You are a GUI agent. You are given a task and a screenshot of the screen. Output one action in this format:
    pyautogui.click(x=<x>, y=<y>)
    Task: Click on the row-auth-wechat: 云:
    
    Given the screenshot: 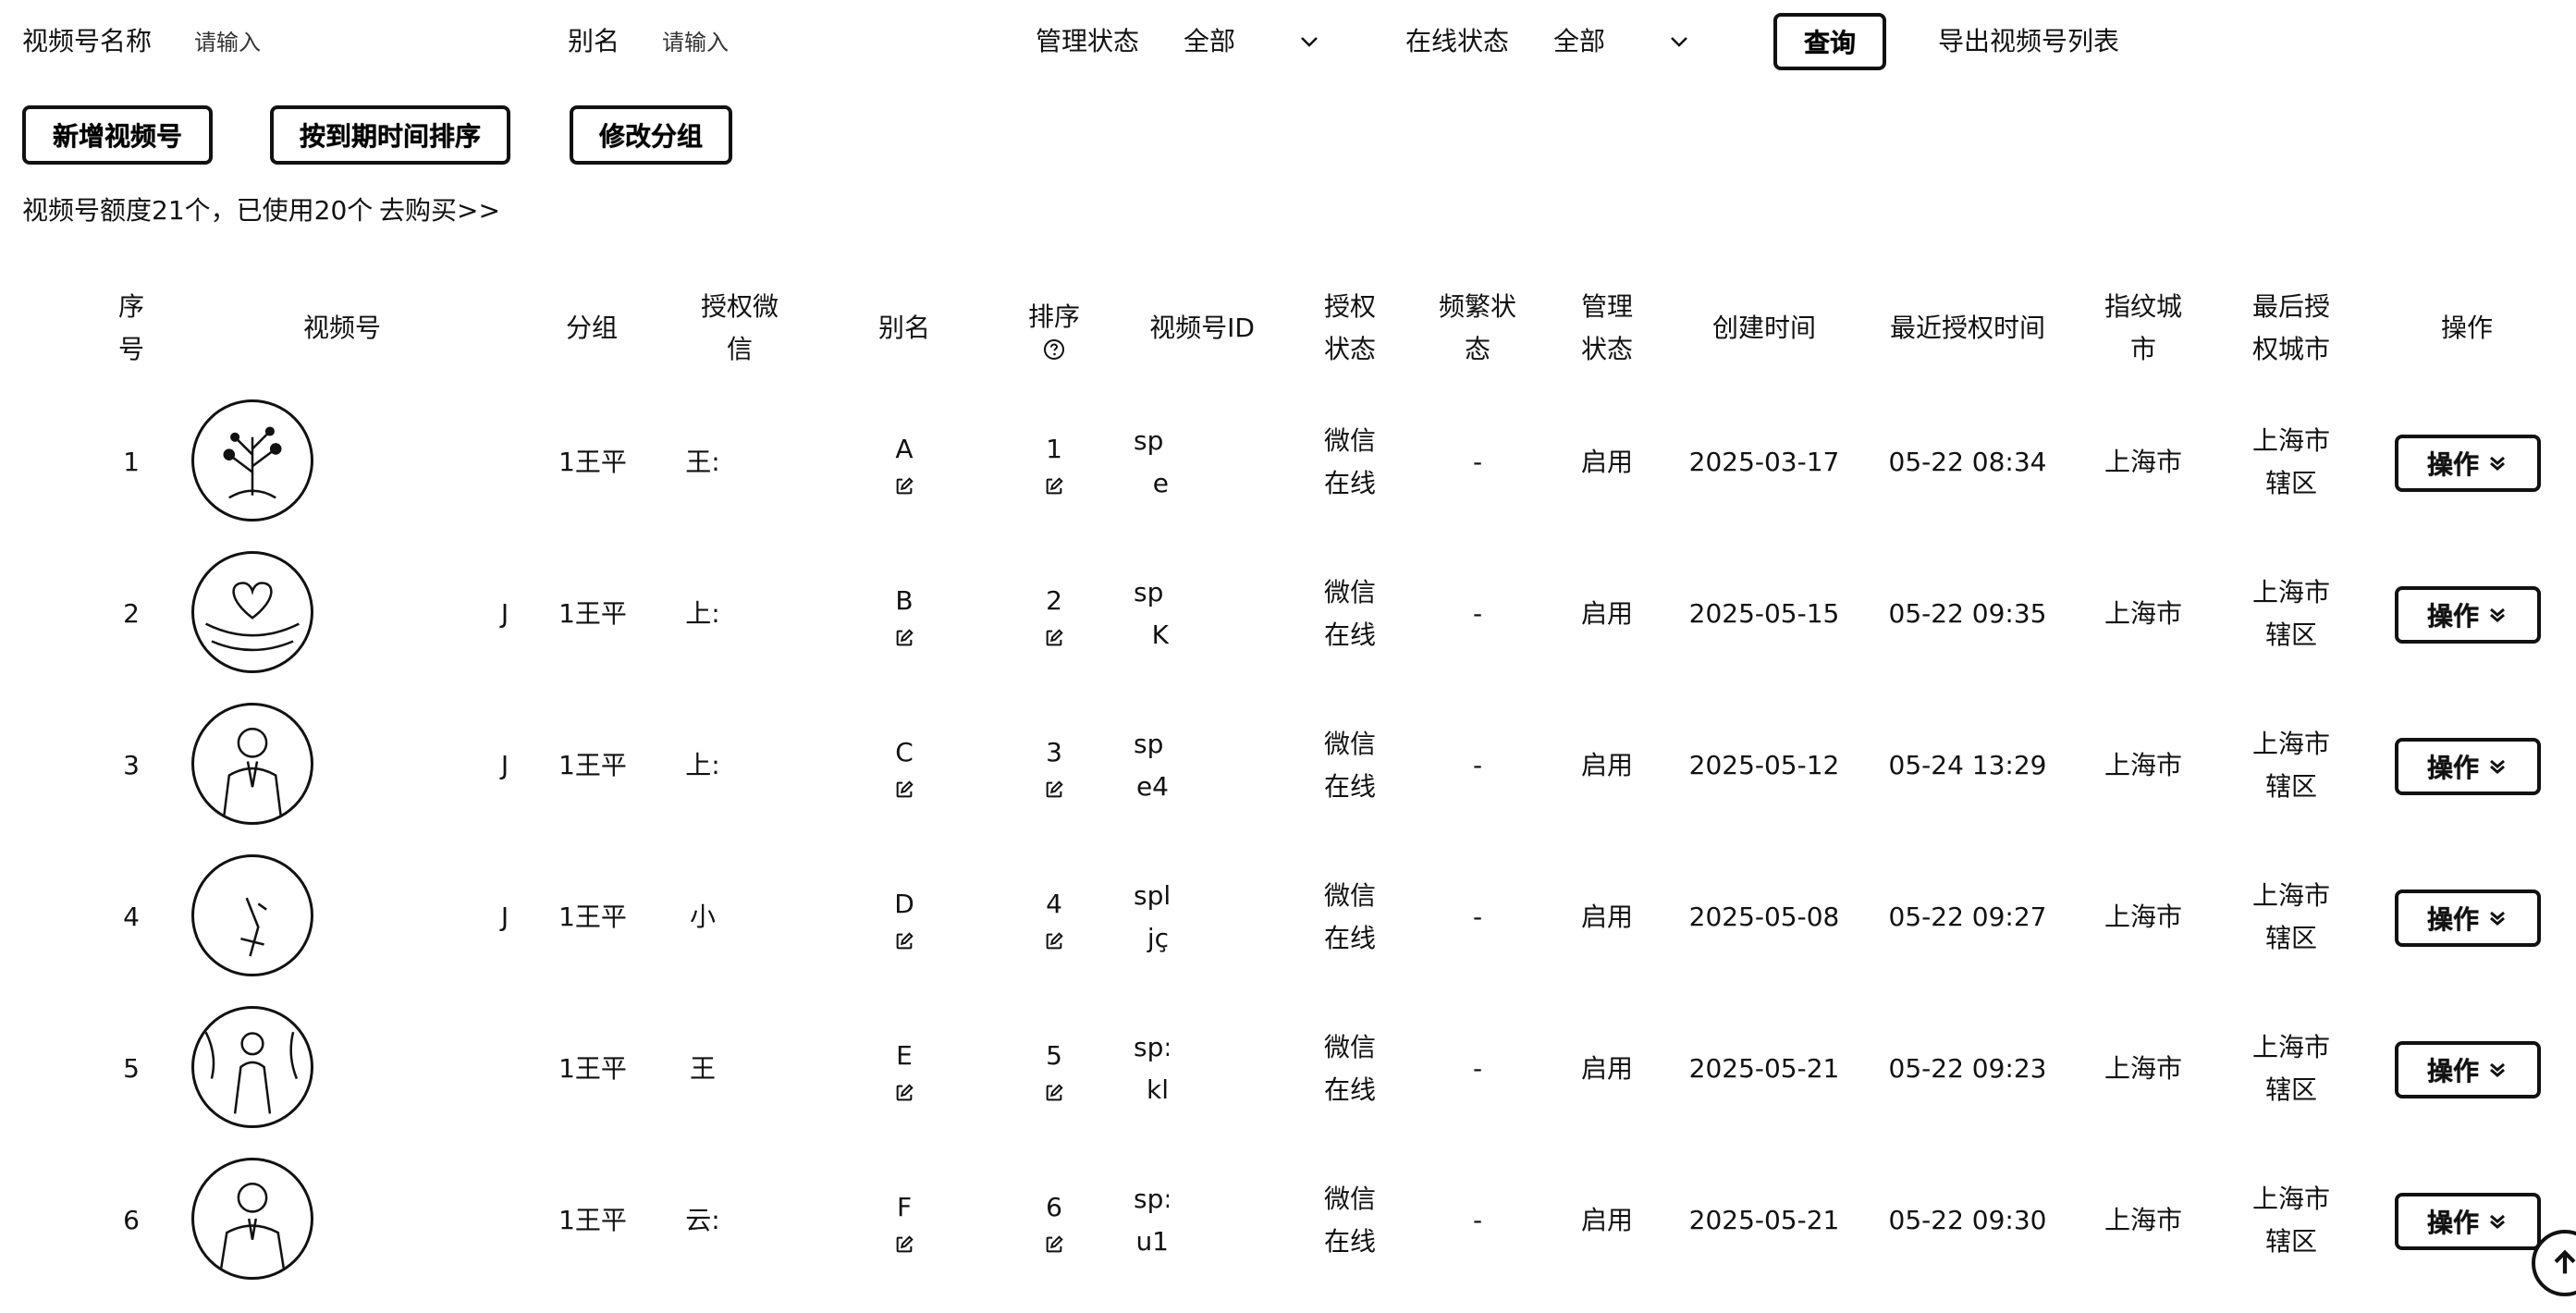 What is the action you would take?
    pyautogui.click(x=703, y=1220)
    